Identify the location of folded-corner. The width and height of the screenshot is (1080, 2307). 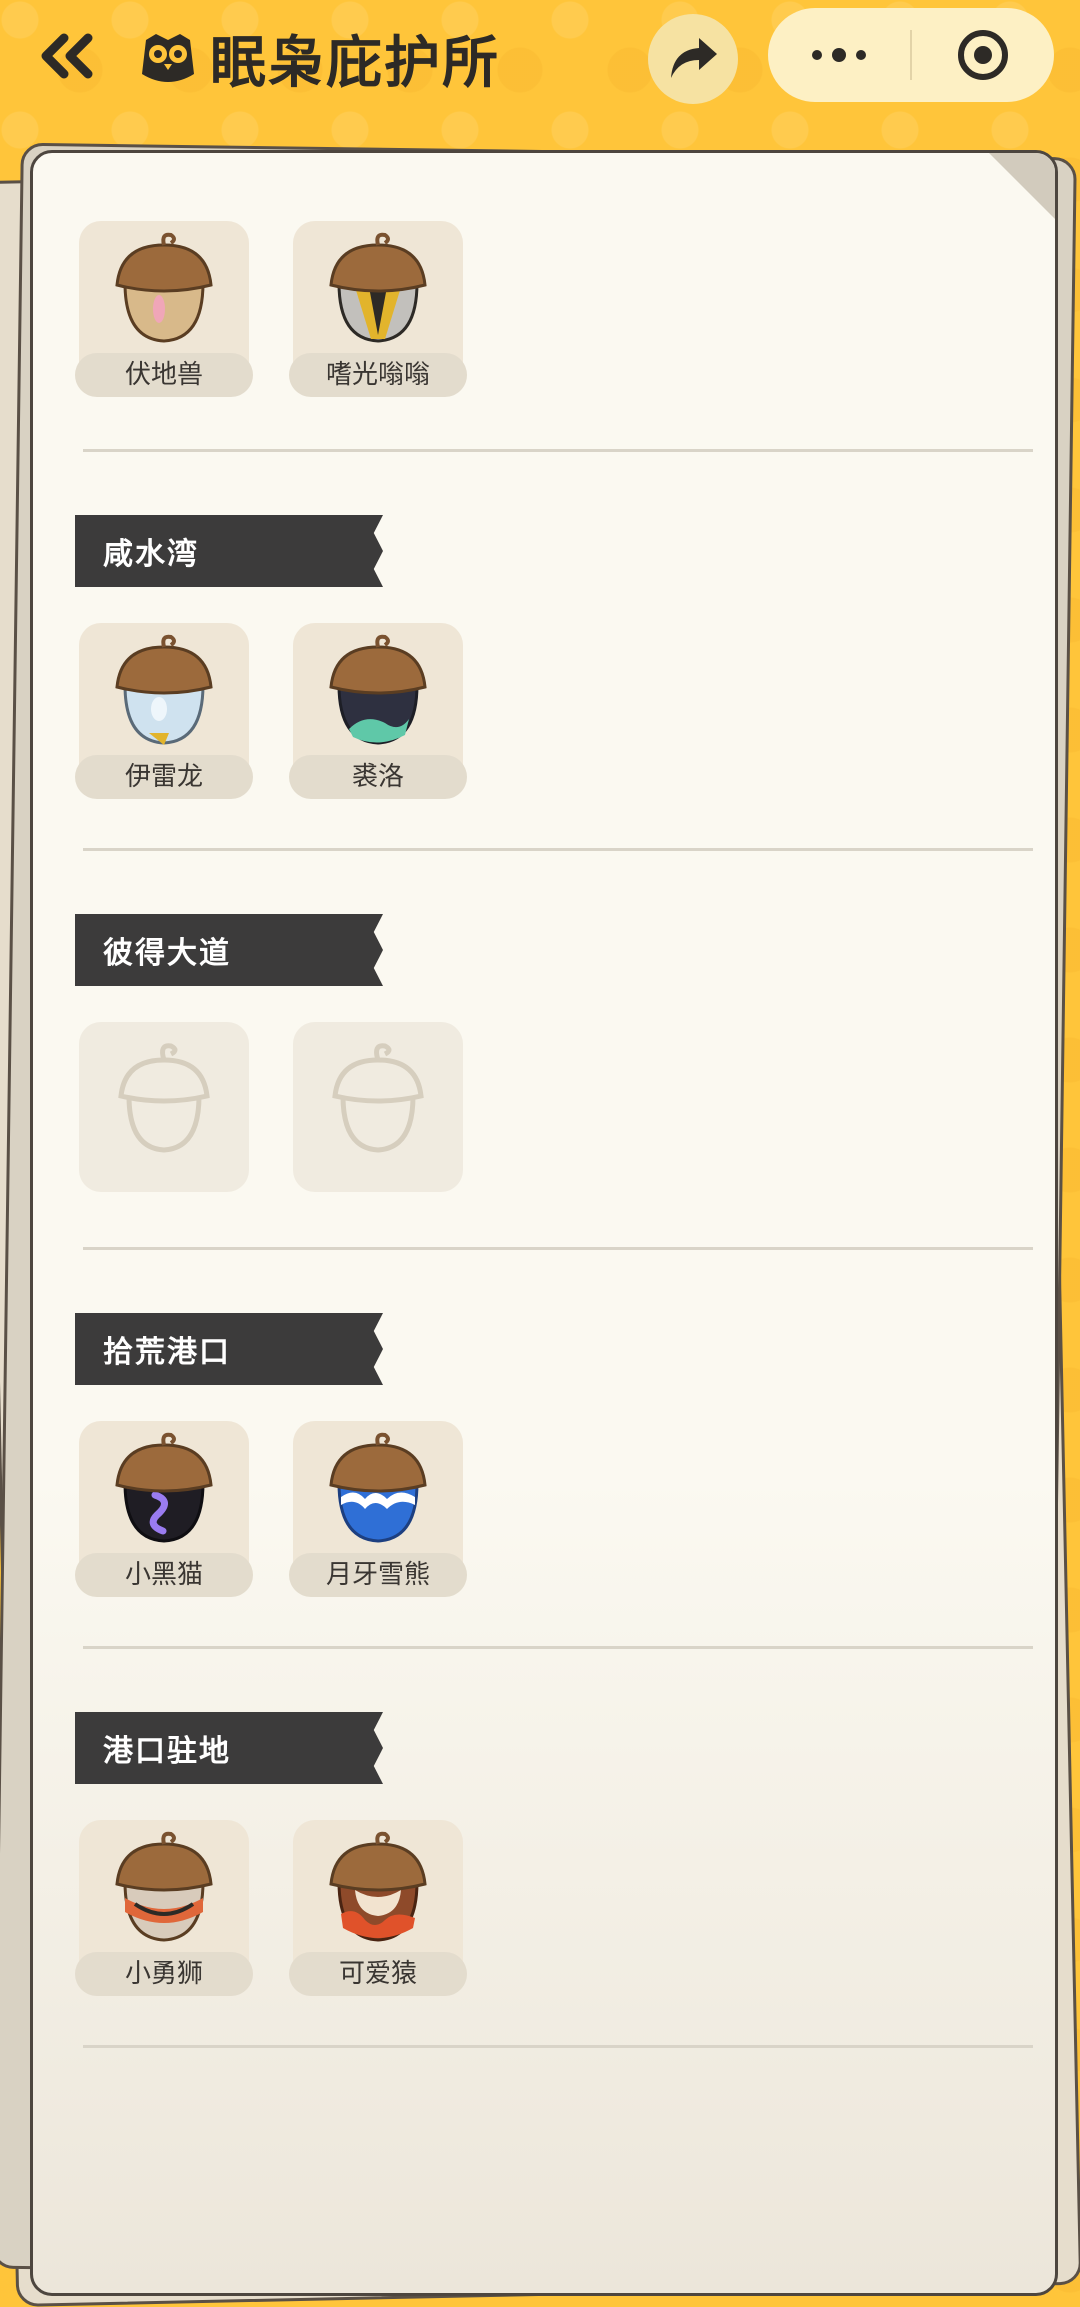
(1021, 187).